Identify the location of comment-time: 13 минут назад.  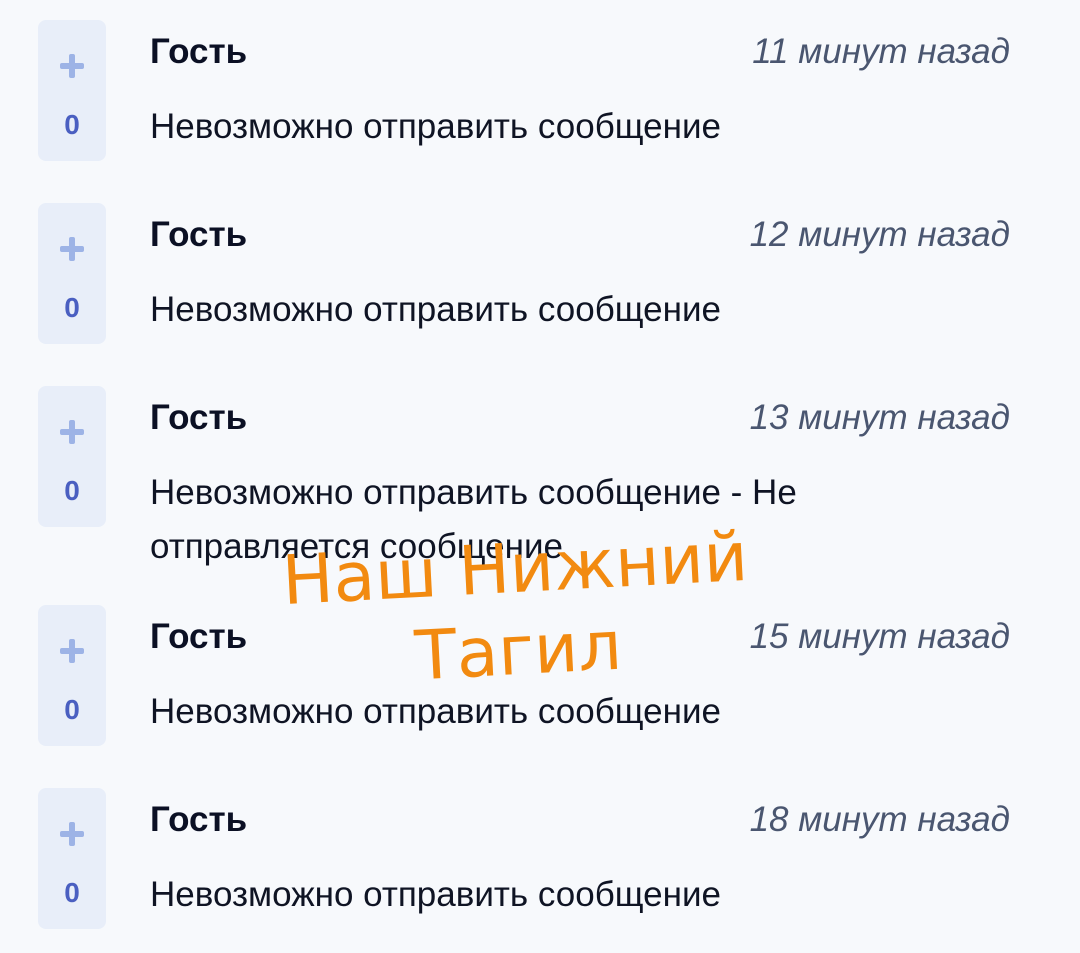
(879, 417).